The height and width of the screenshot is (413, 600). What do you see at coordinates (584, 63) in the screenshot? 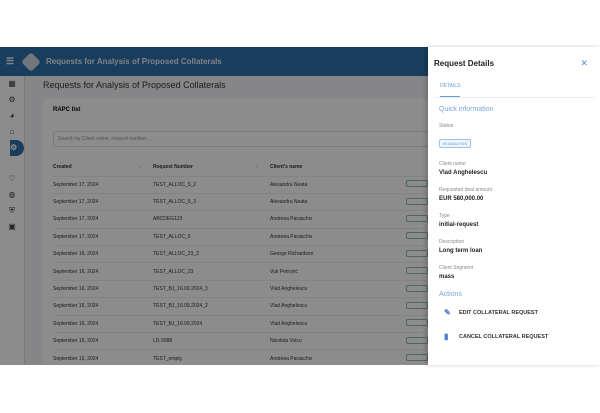
I see `close-icon: ✕` at bounding box center [584, 63].